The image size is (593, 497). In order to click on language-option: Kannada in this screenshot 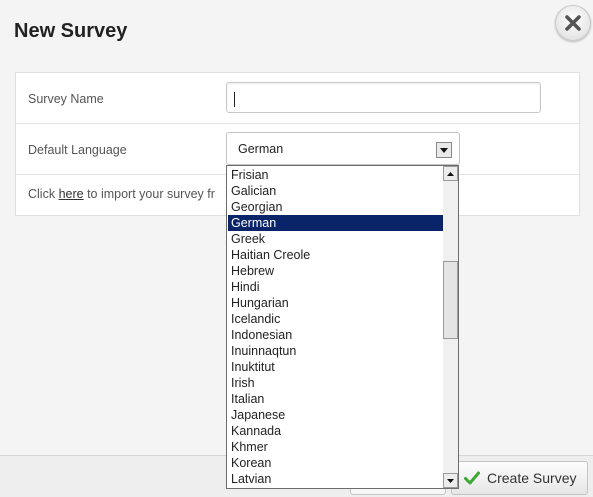, I will do `click(335, 431)`.